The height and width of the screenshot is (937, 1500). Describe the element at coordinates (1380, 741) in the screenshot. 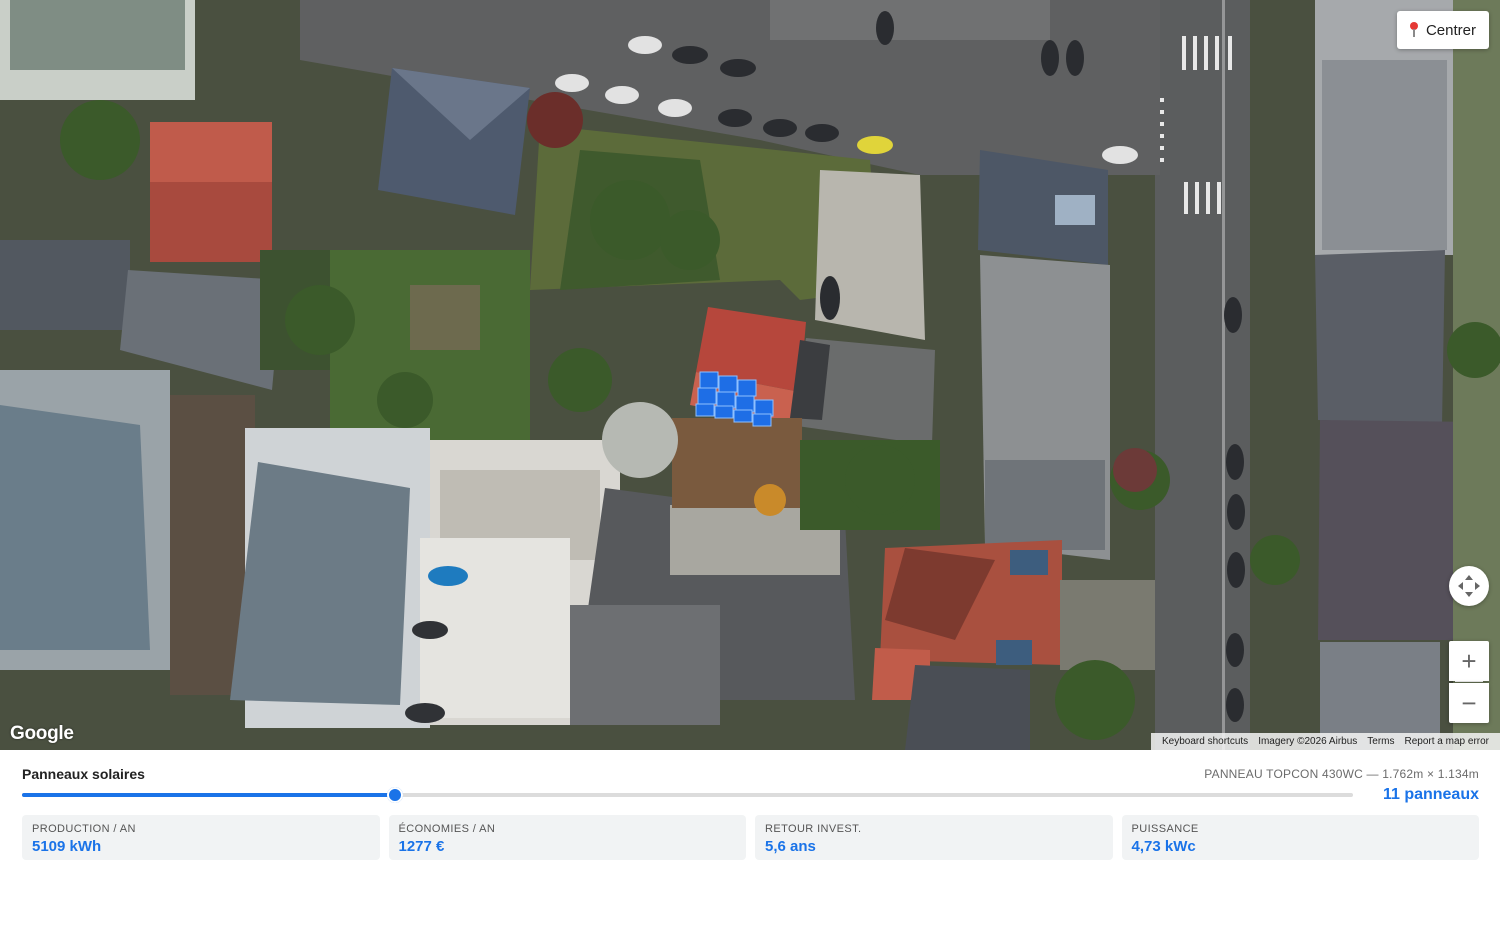

I see `terms-link: Terms` at that location.